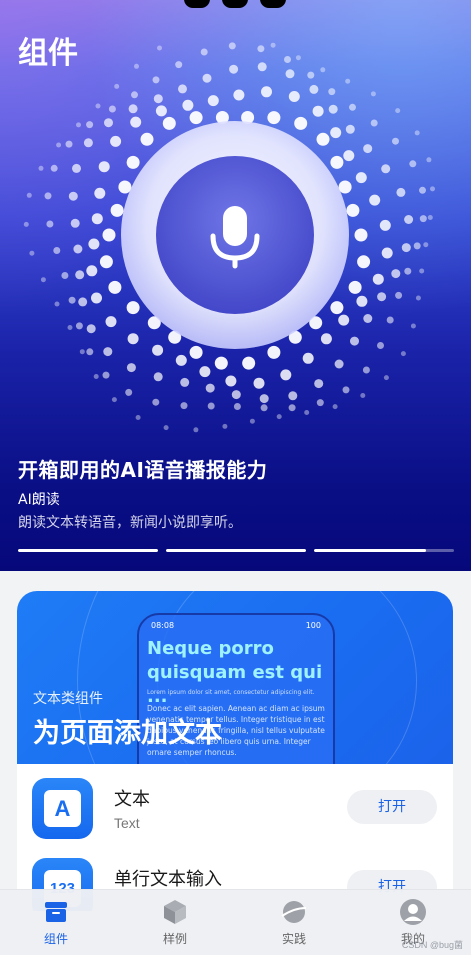 This screenshot has width=471, height=955. Describe the element at coordinates (235, 803) in the screenshot. I see `list-item-text: A 文本 Text 打开` at that location.